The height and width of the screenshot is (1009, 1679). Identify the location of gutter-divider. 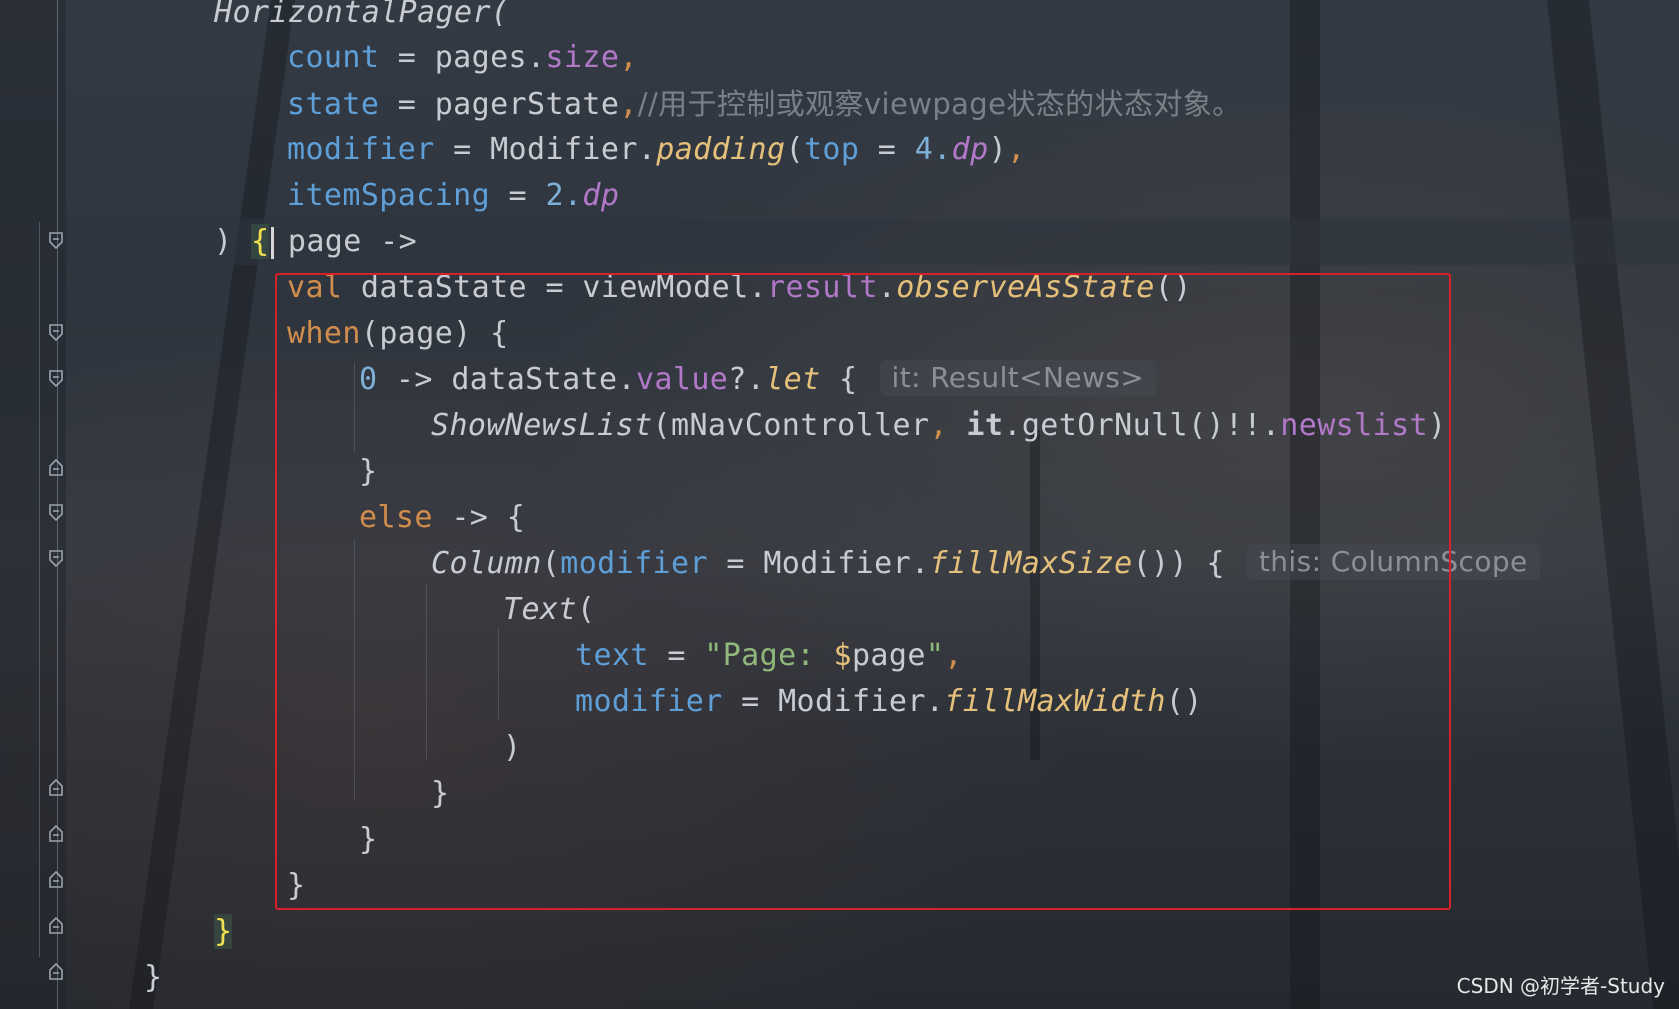
(39, 589).